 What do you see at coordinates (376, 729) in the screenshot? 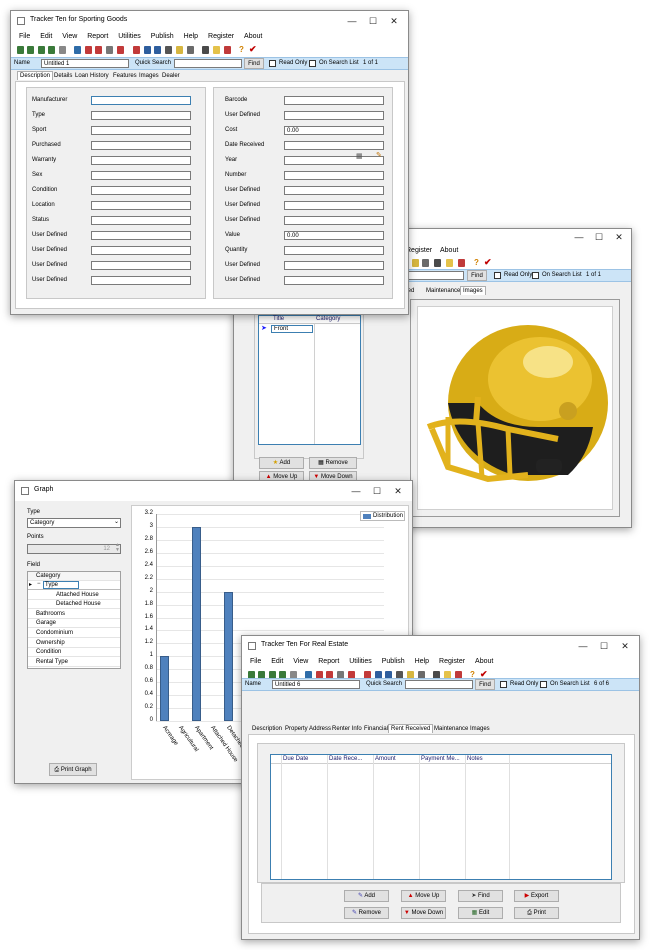
I see `tab-financial: Financial` at bounding box center [376, 729].